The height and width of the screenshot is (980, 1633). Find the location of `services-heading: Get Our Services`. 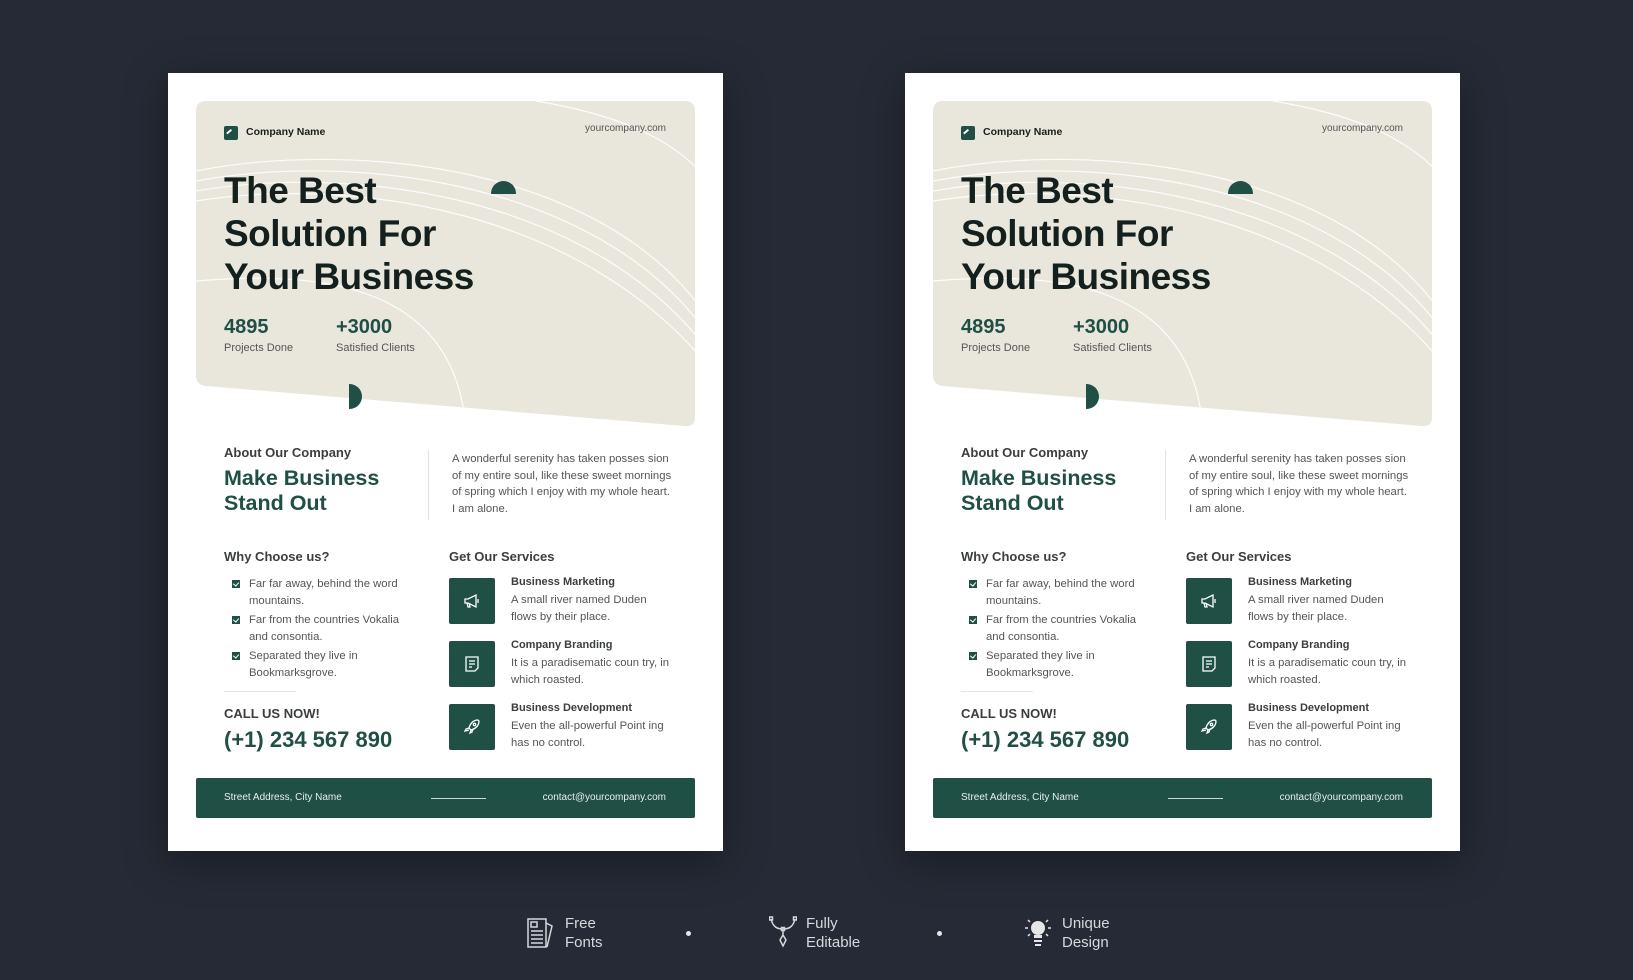

services-heading: Get Our Services is located at coordinates (502, 556).